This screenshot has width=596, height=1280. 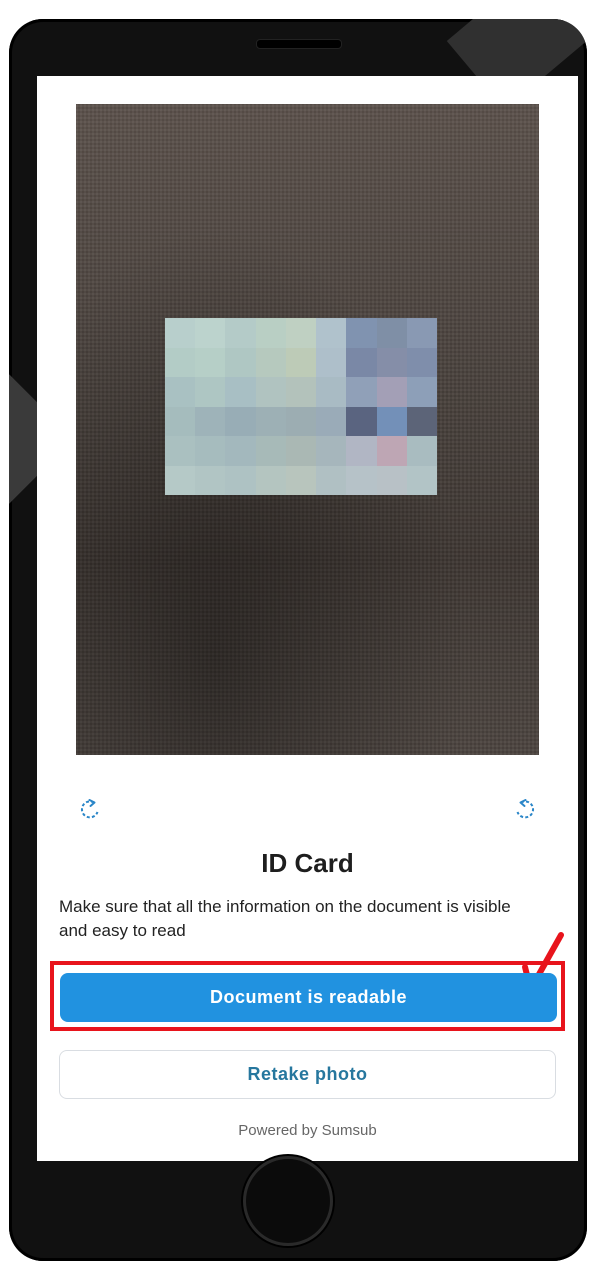 I want to click on id-card-image-pixelated, so click(x=301, y=406).